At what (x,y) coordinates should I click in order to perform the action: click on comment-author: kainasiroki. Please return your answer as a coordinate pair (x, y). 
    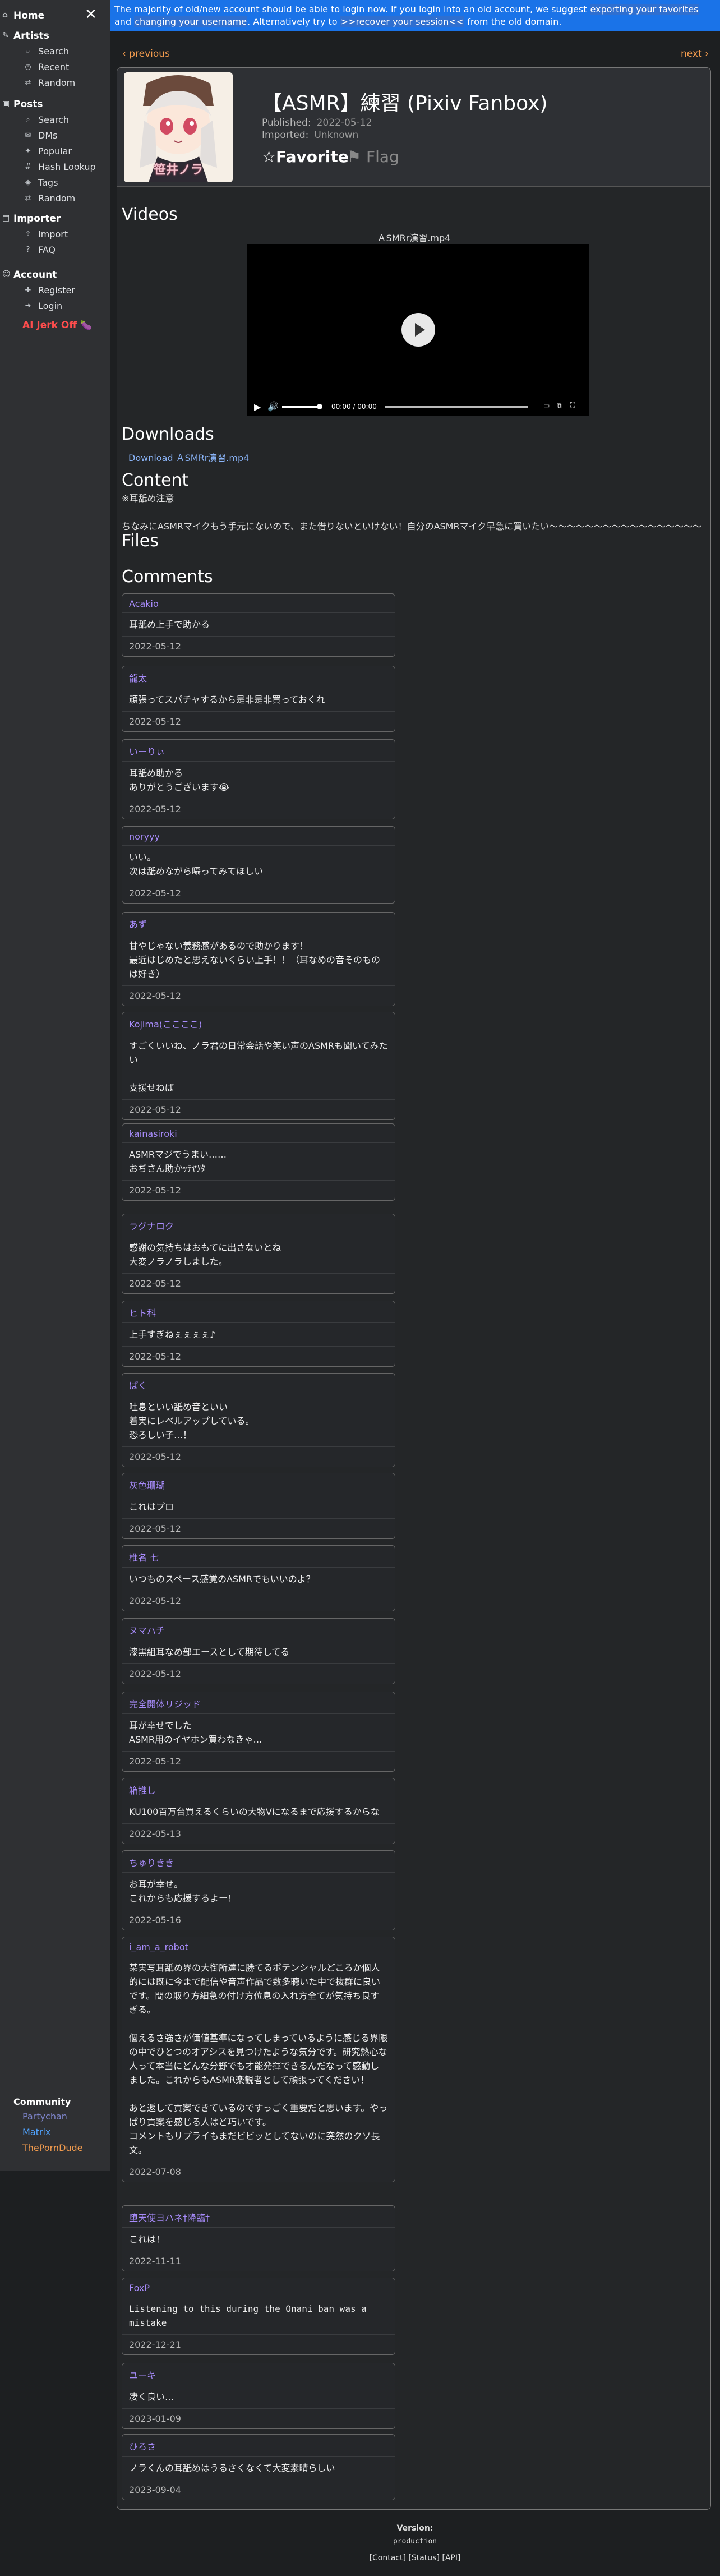
    Looking at the image, I should click on (258, 1133).